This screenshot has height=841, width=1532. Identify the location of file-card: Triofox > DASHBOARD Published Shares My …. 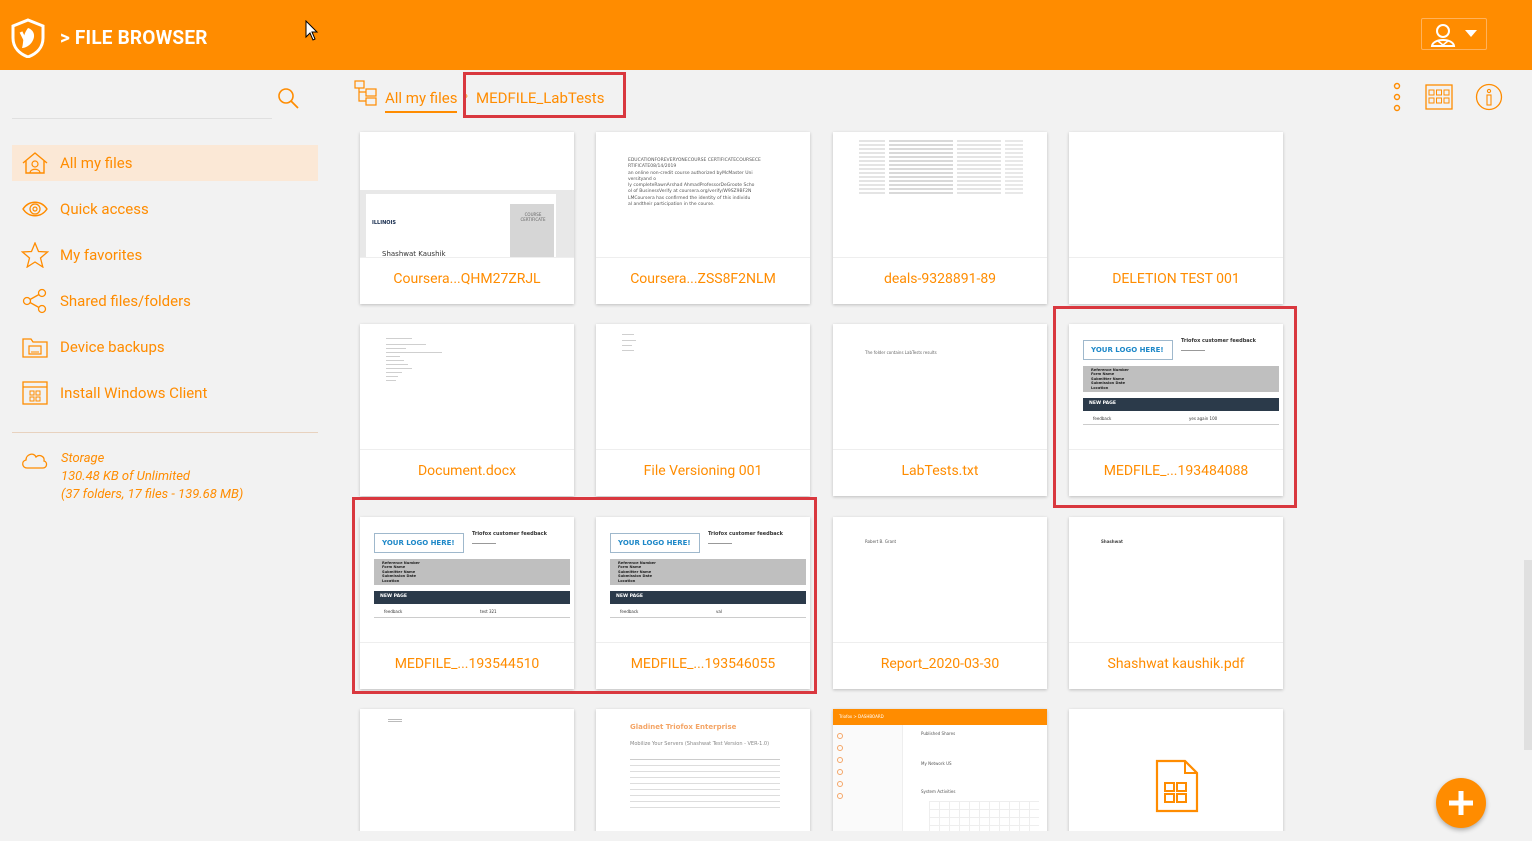
(940, 770).